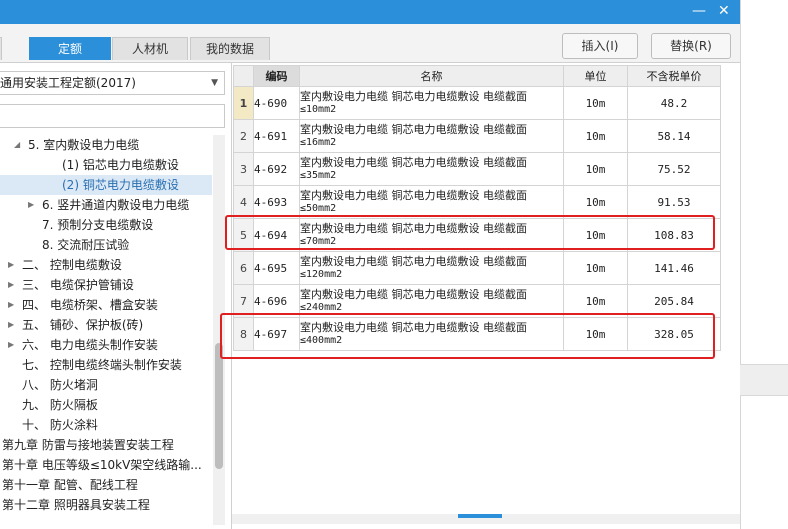 The width and height of the screenshot is (788, 529). I want to click on code-cell: 4-691, so click(276, 136).